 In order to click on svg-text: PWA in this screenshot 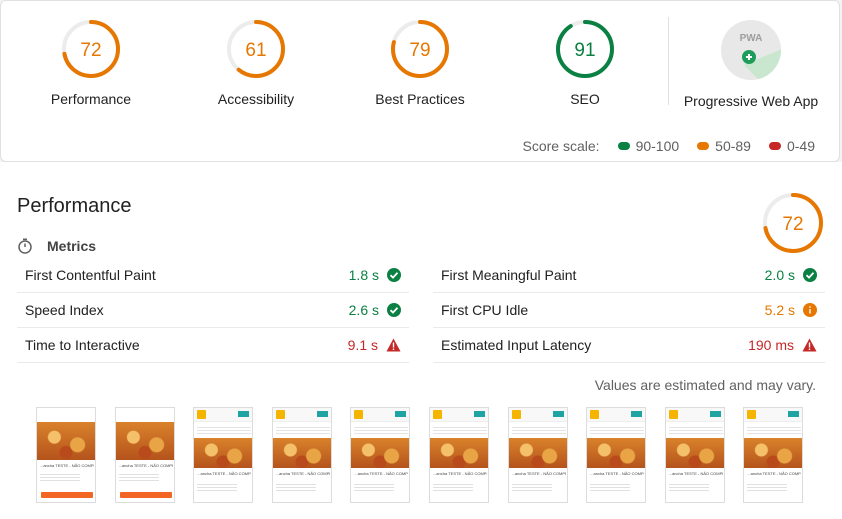, I will do `click(751, 38)`.